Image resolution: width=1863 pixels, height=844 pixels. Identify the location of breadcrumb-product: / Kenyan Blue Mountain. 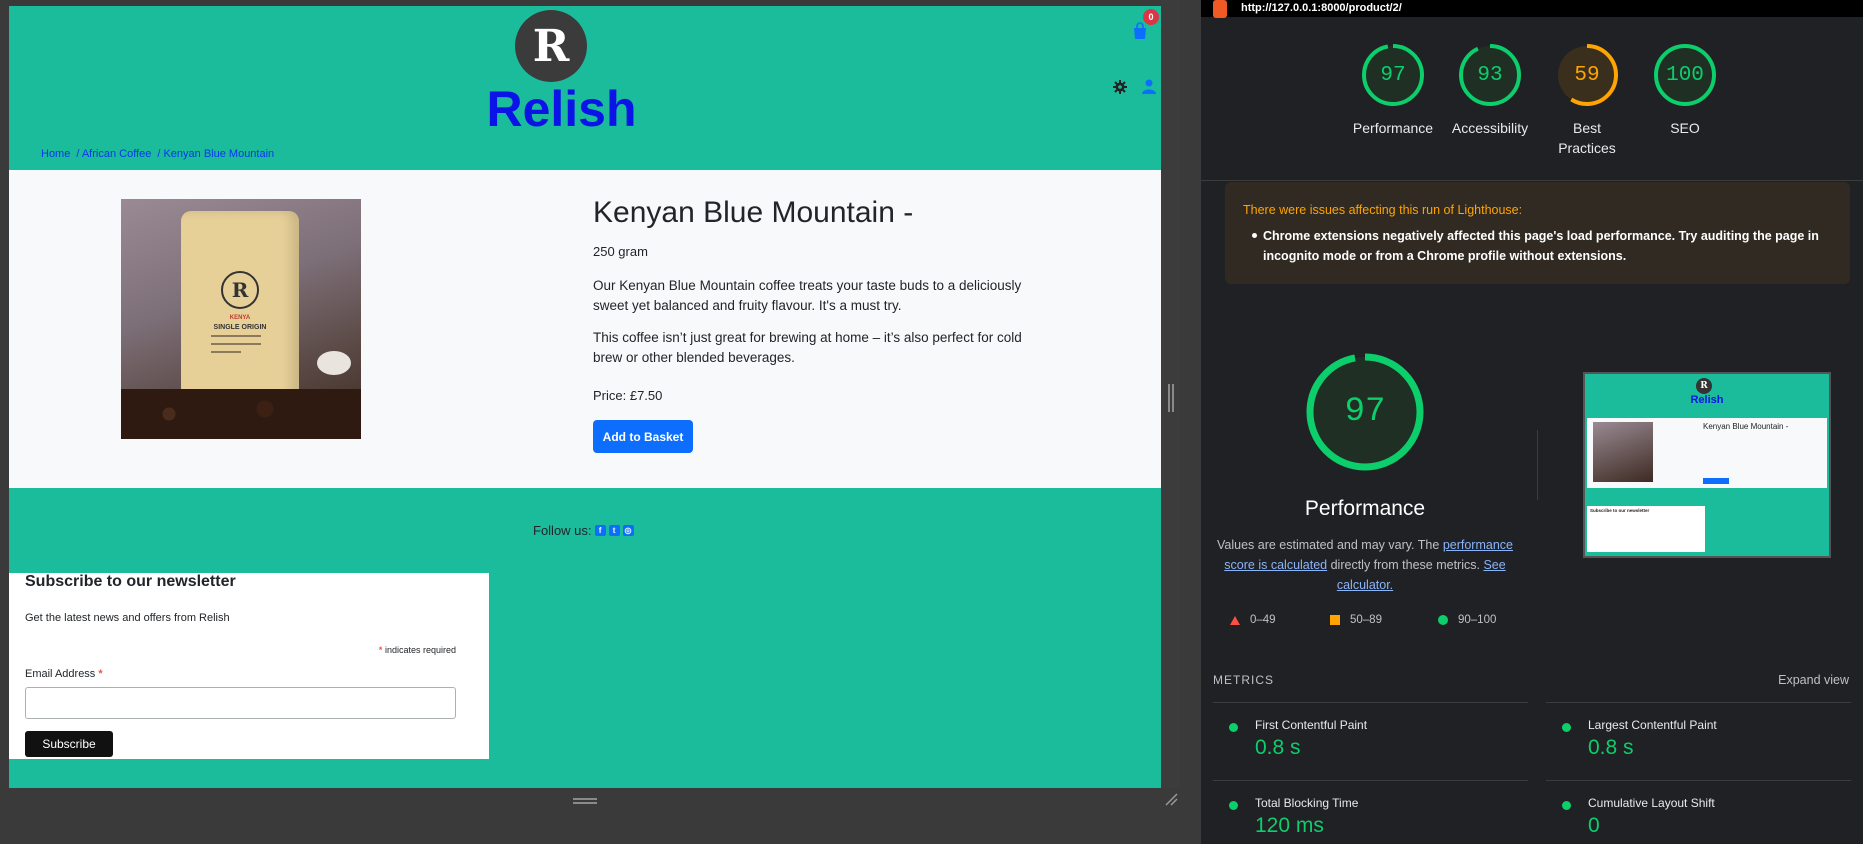
(215, 154).